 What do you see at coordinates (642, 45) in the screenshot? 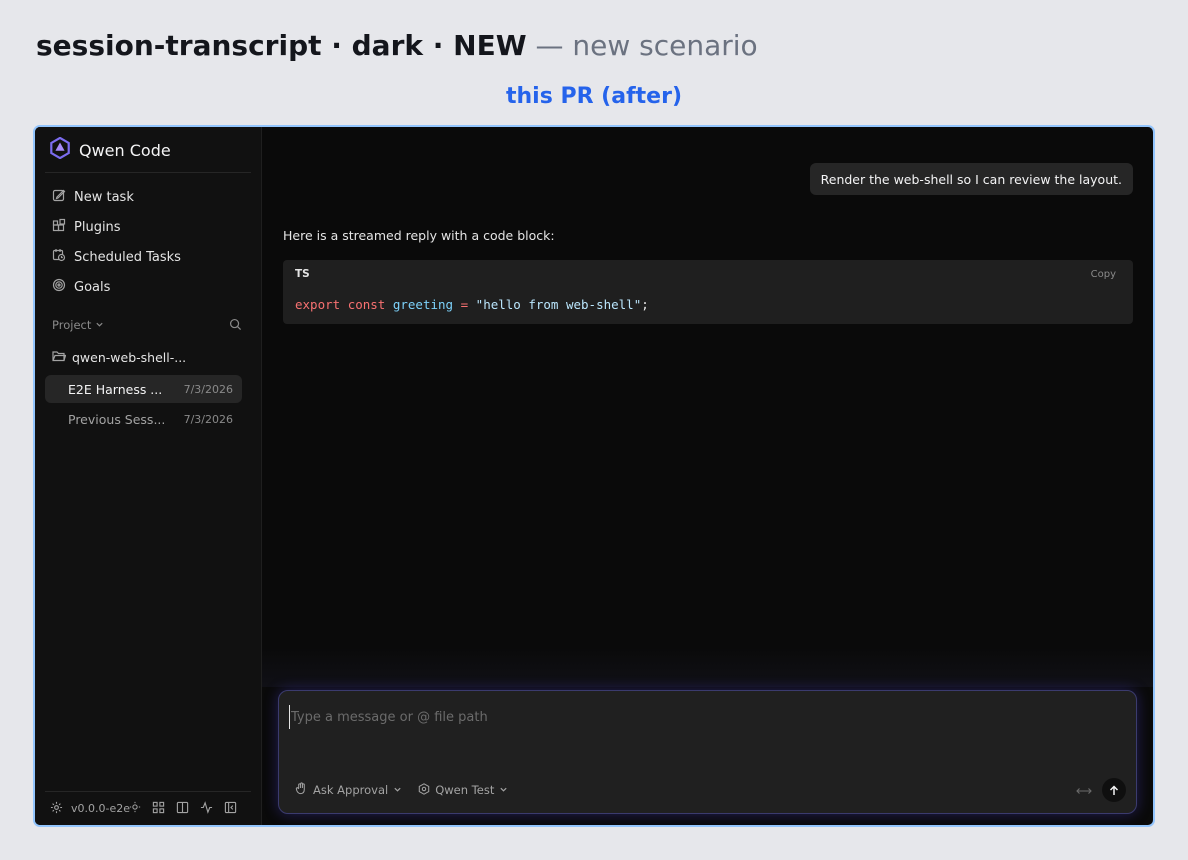
I see `page-title-suffix: — new scenario` at bounding box center [642, 45].